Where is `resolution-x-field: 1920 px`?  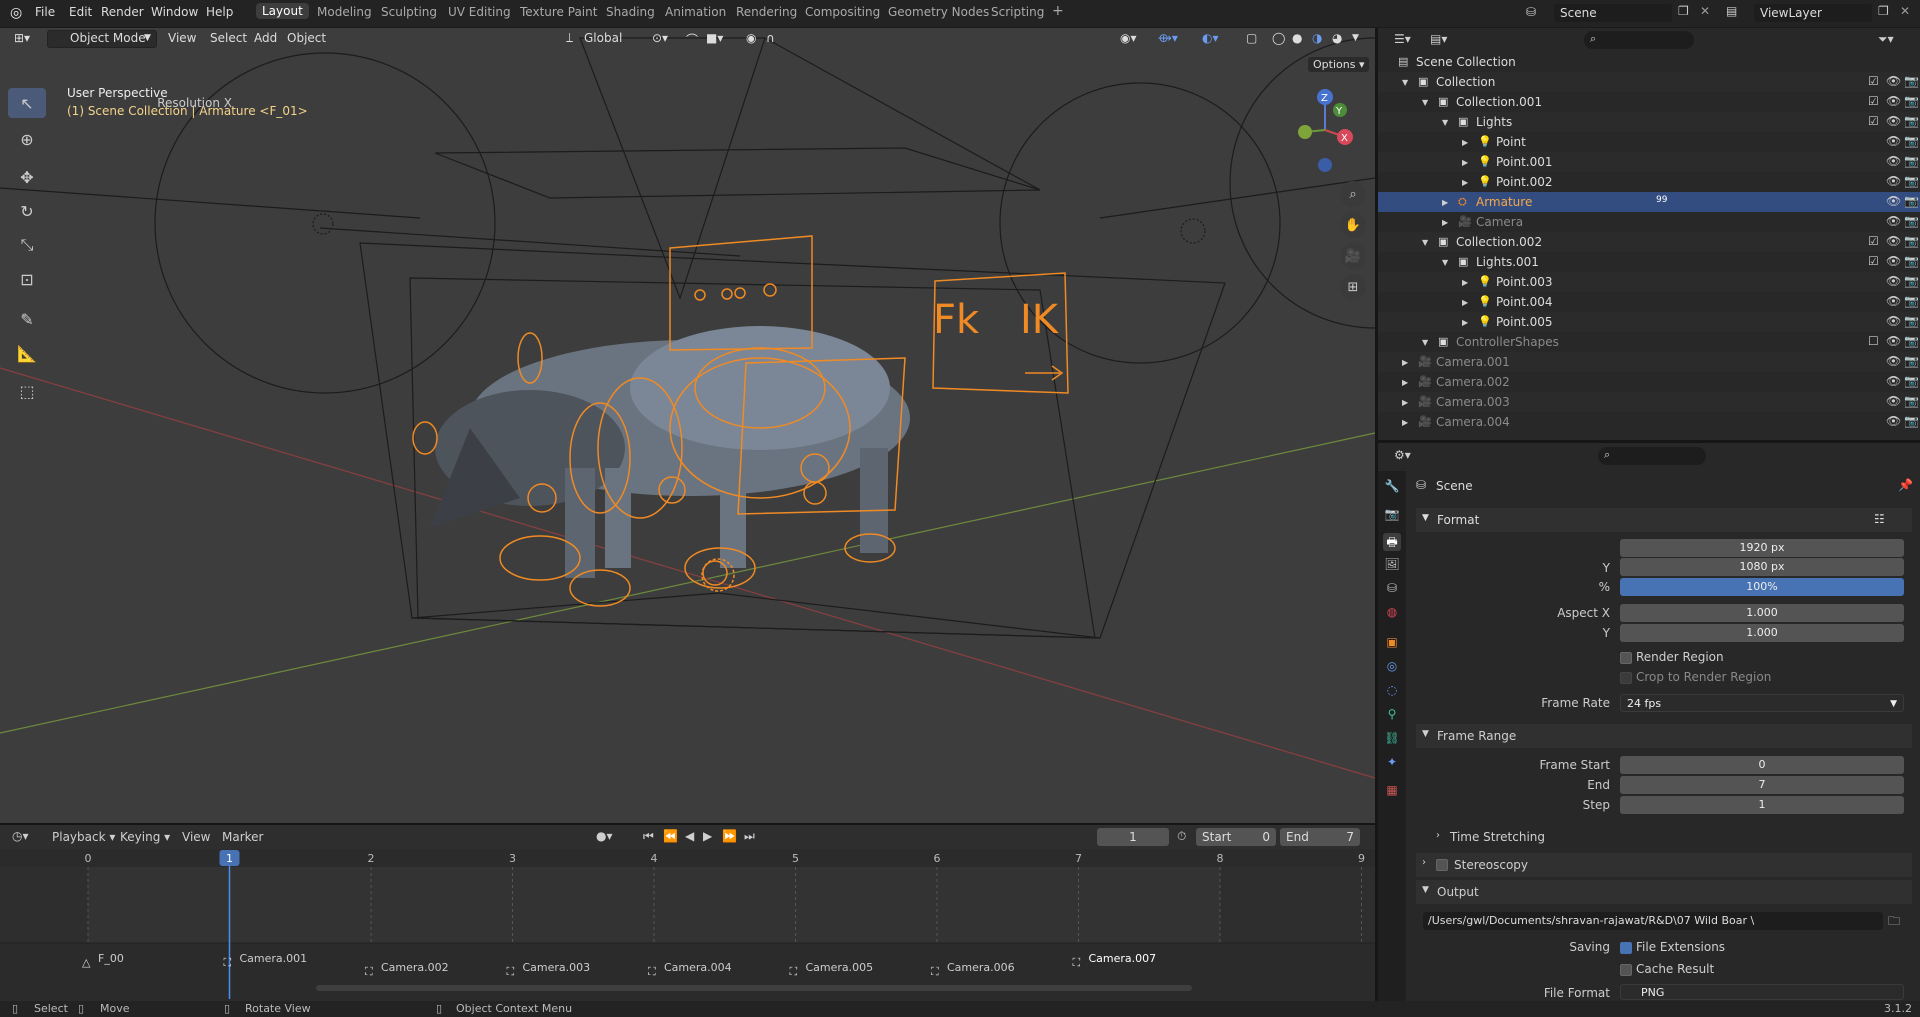
resolution-x-field: 1920 px is located at coordinates (1762, 548).